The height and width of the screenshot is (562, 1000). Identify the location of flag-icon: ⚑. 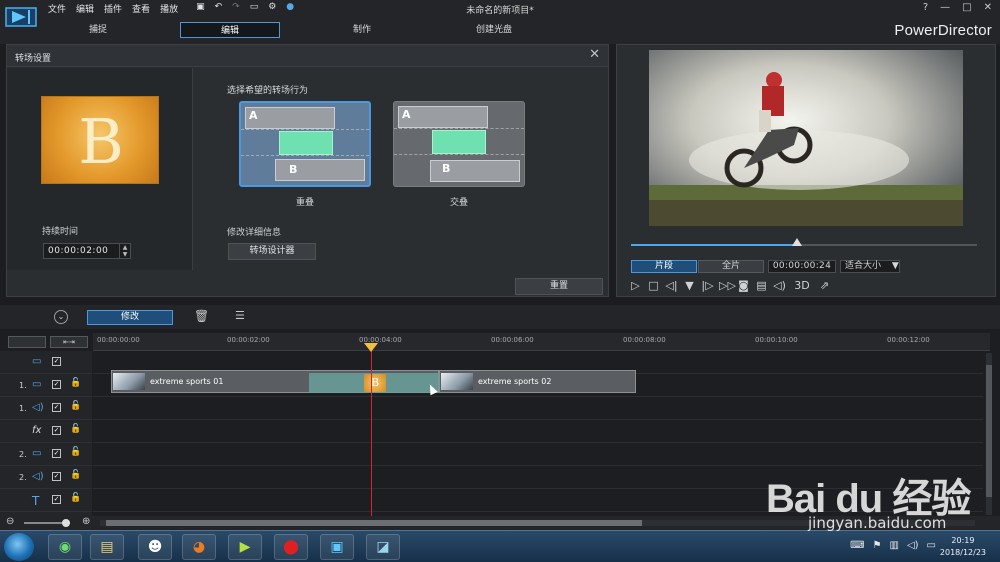
(877, 545).